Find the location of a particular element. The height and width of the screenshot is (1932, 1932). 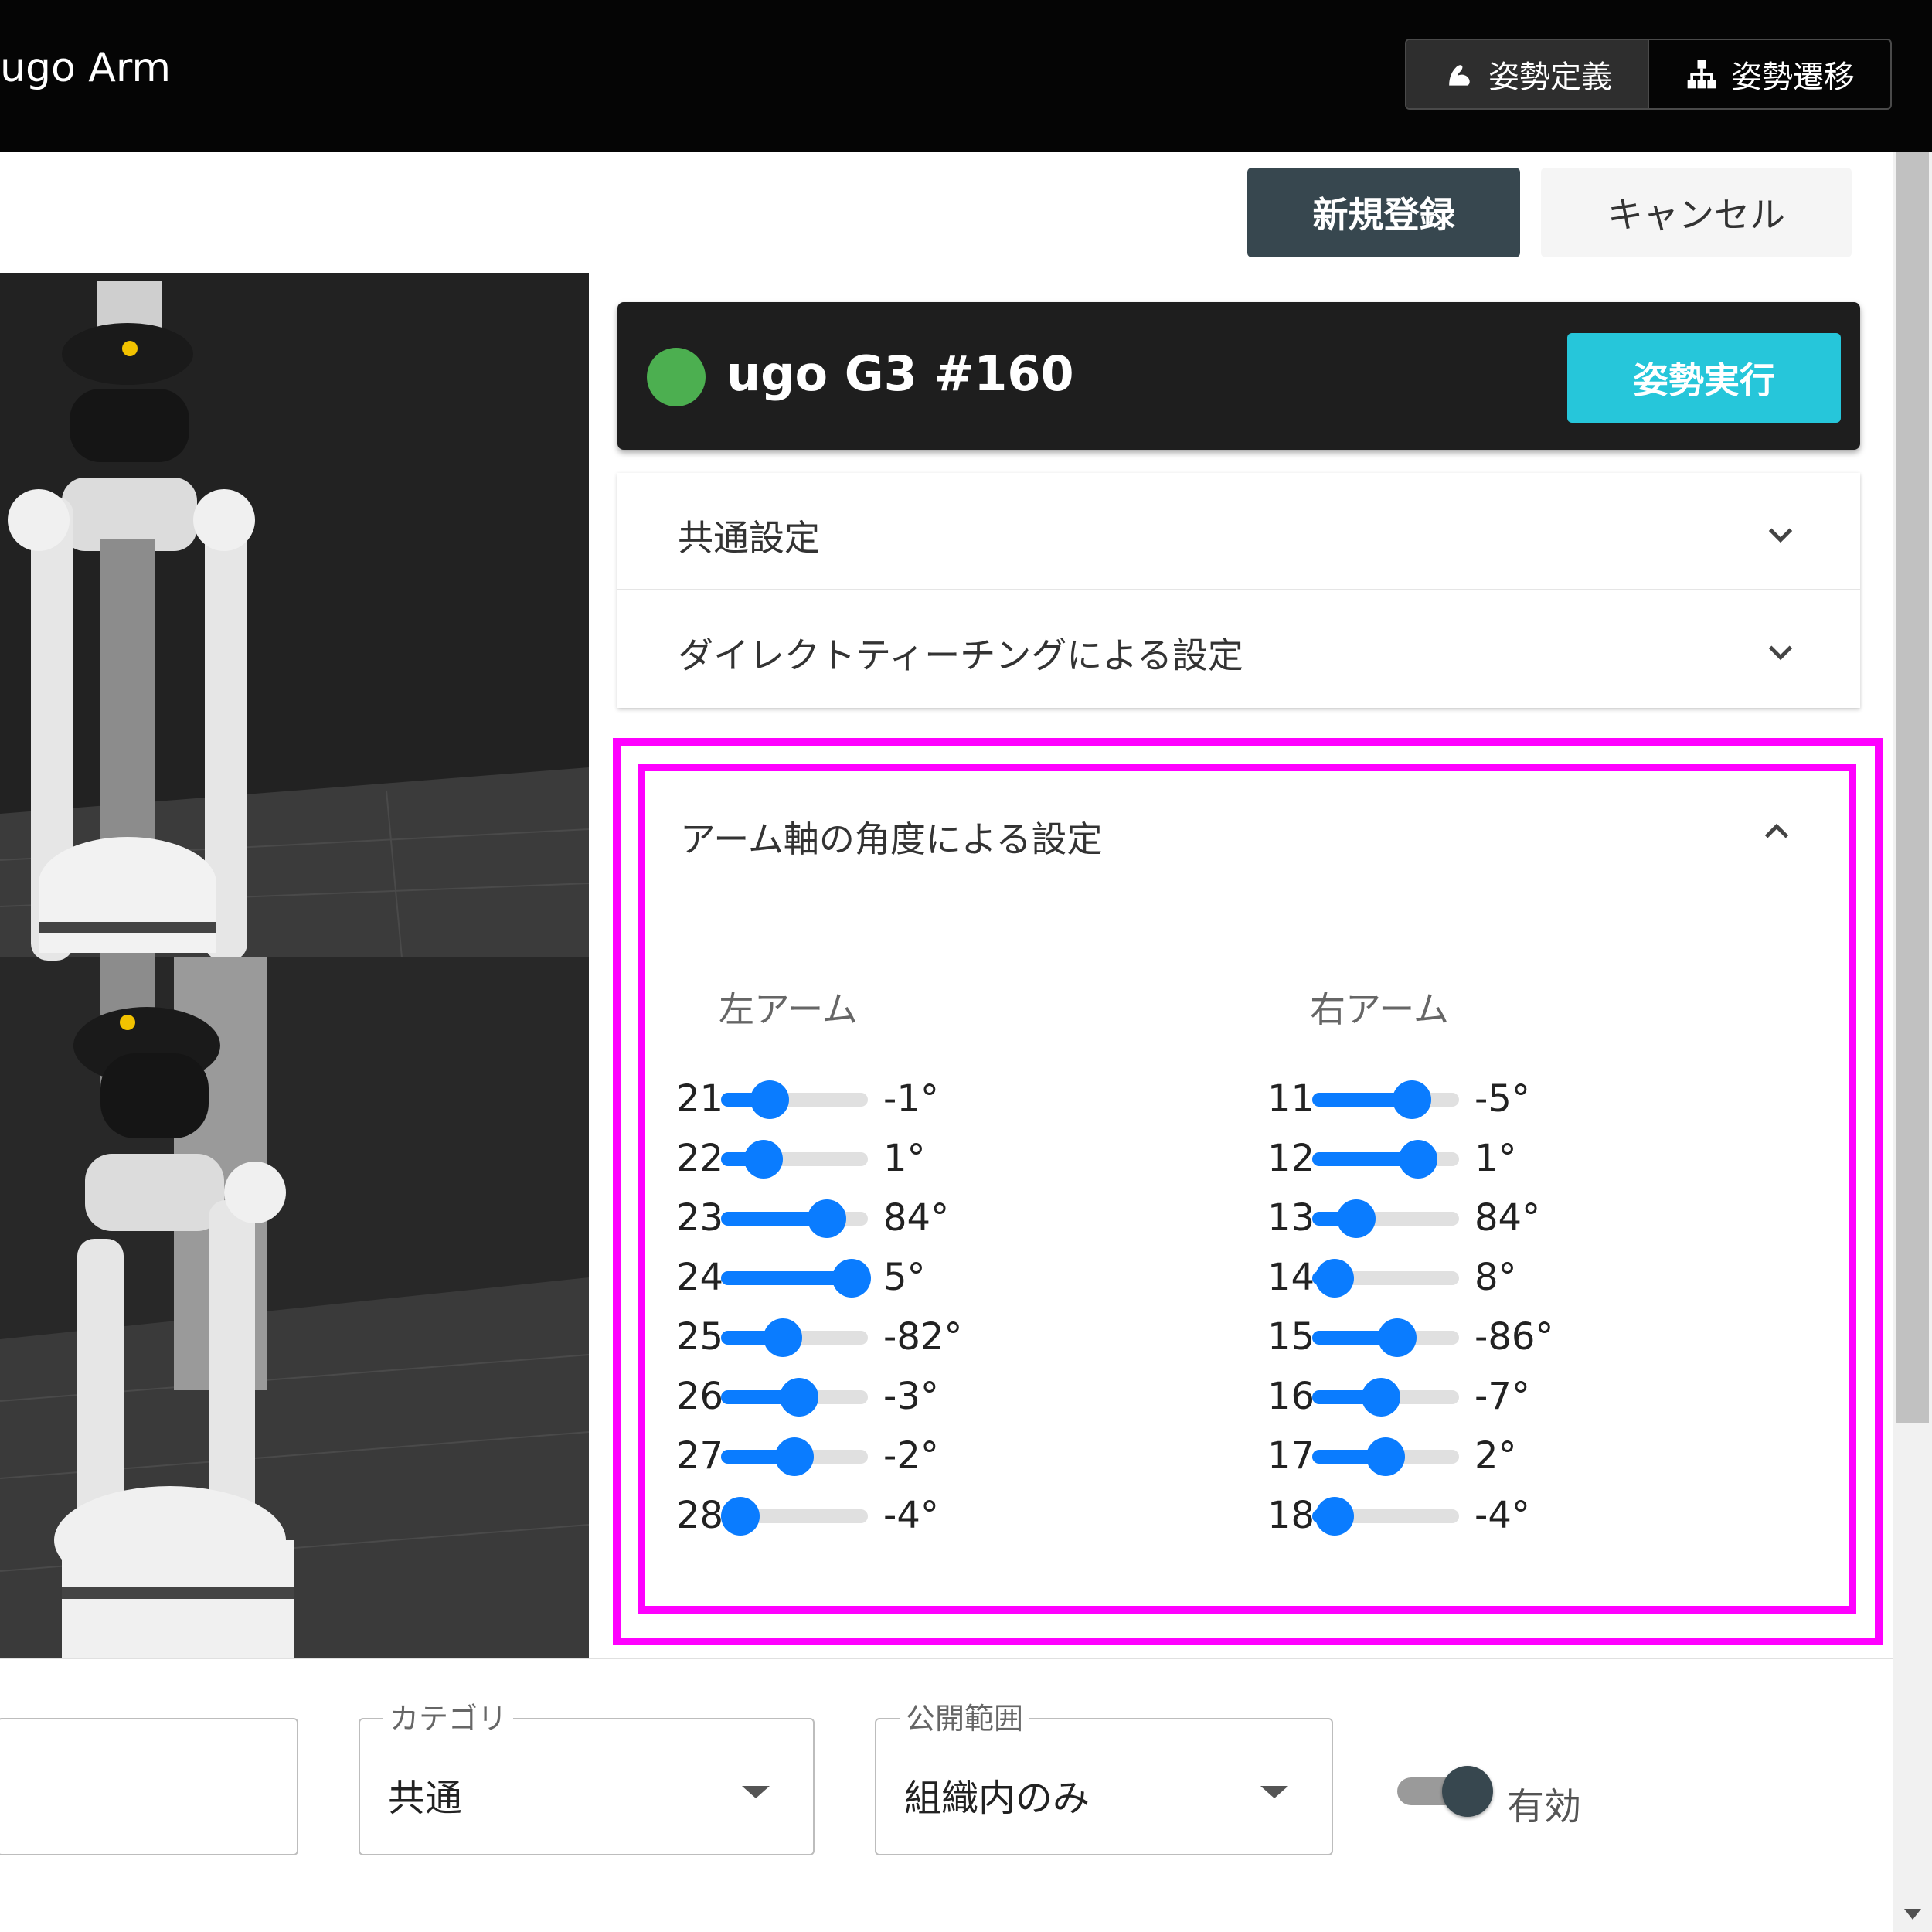

cancel-button: キャンセル is located at coordinates (1697, 212).